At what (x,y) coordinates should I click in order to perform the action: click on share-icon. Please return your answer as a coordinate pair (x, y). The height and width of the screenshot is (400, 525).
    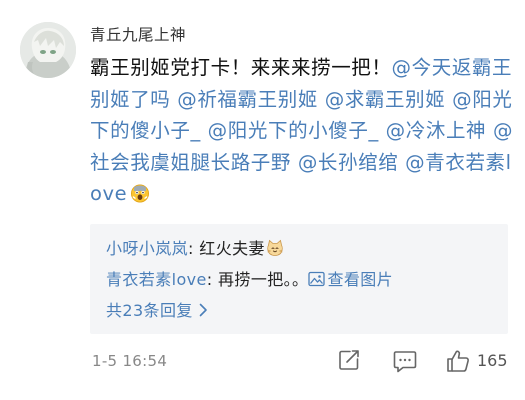
    Looking at the image, I should click on (349, 360).